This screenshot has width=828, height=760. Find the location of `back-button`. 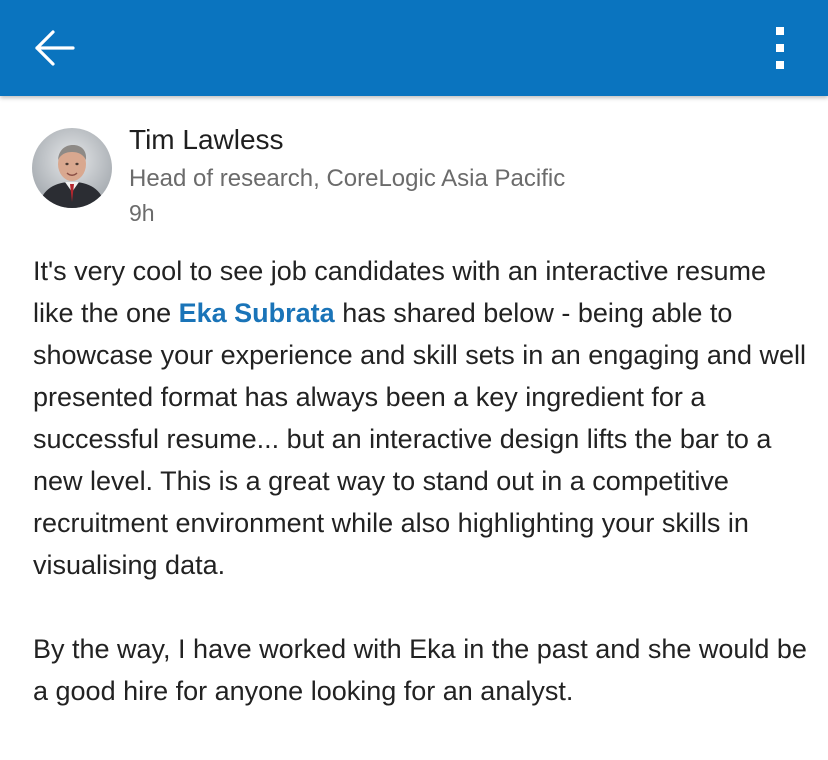

back-button is located at coordinates (54, 48).